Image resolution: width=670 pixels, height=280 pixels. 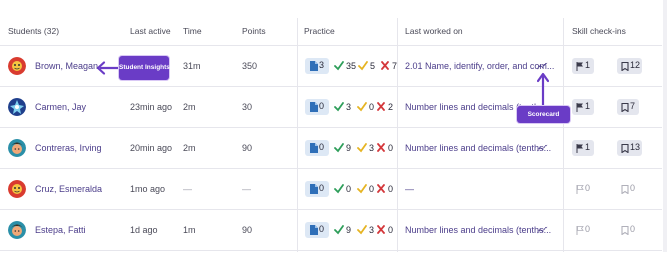 I want to click on student-name: Estepa, Fatti, so click(x=60, y=230).